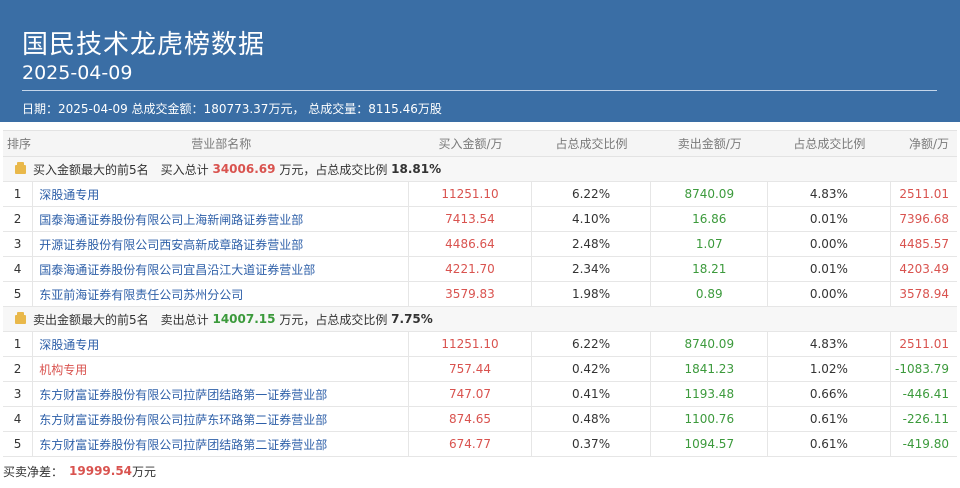 The height and width of the screenshot is (488, 960). Describe the element at coordinates (592, 244) in the screenshot. I see `buy-ratio: 2.48%` at that location.